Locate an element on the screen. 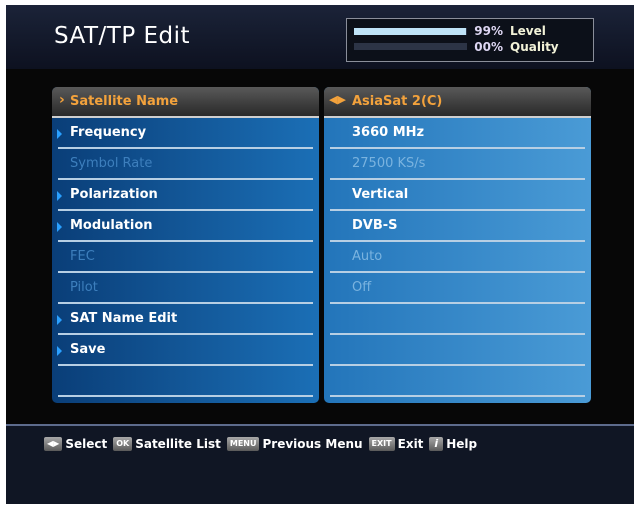  menu-item-fec: FEC is located at coordinates (185, 257).